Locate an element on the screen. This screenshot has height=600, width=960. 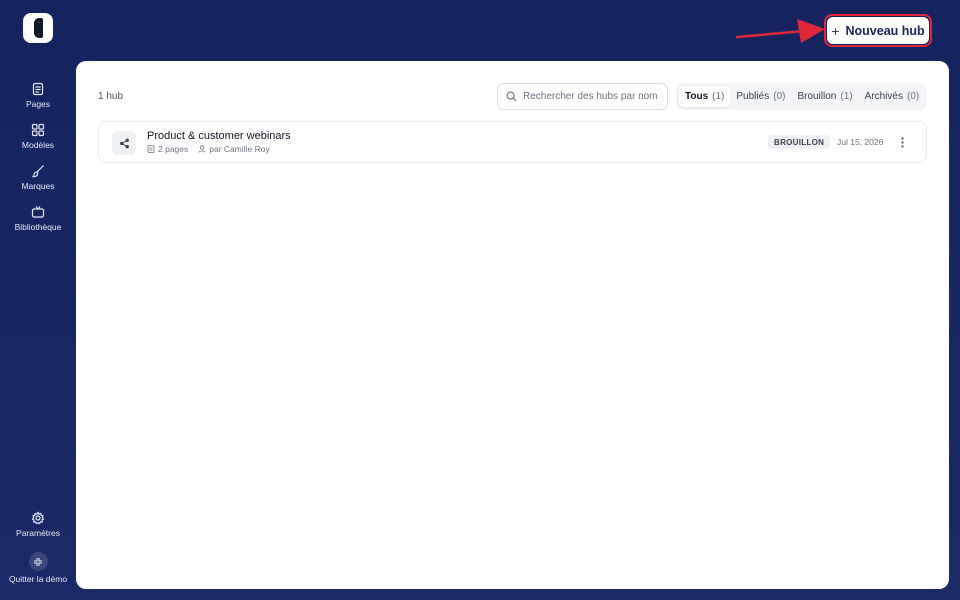
new-hub-button: + Nouveau hub is located at coordinates (878, 30).